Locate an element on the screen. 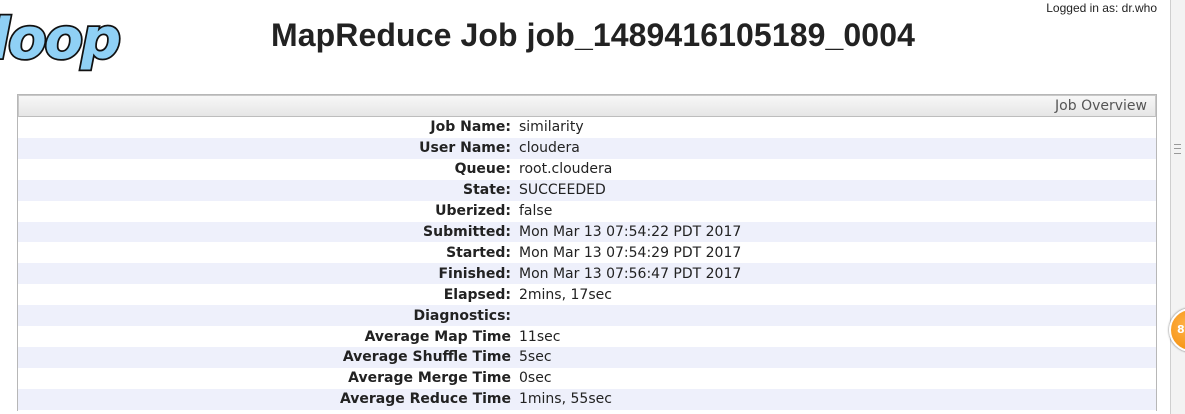 The image size is (1185, 414). row-label: Diagnostics: is located at coordinates (462, 315).